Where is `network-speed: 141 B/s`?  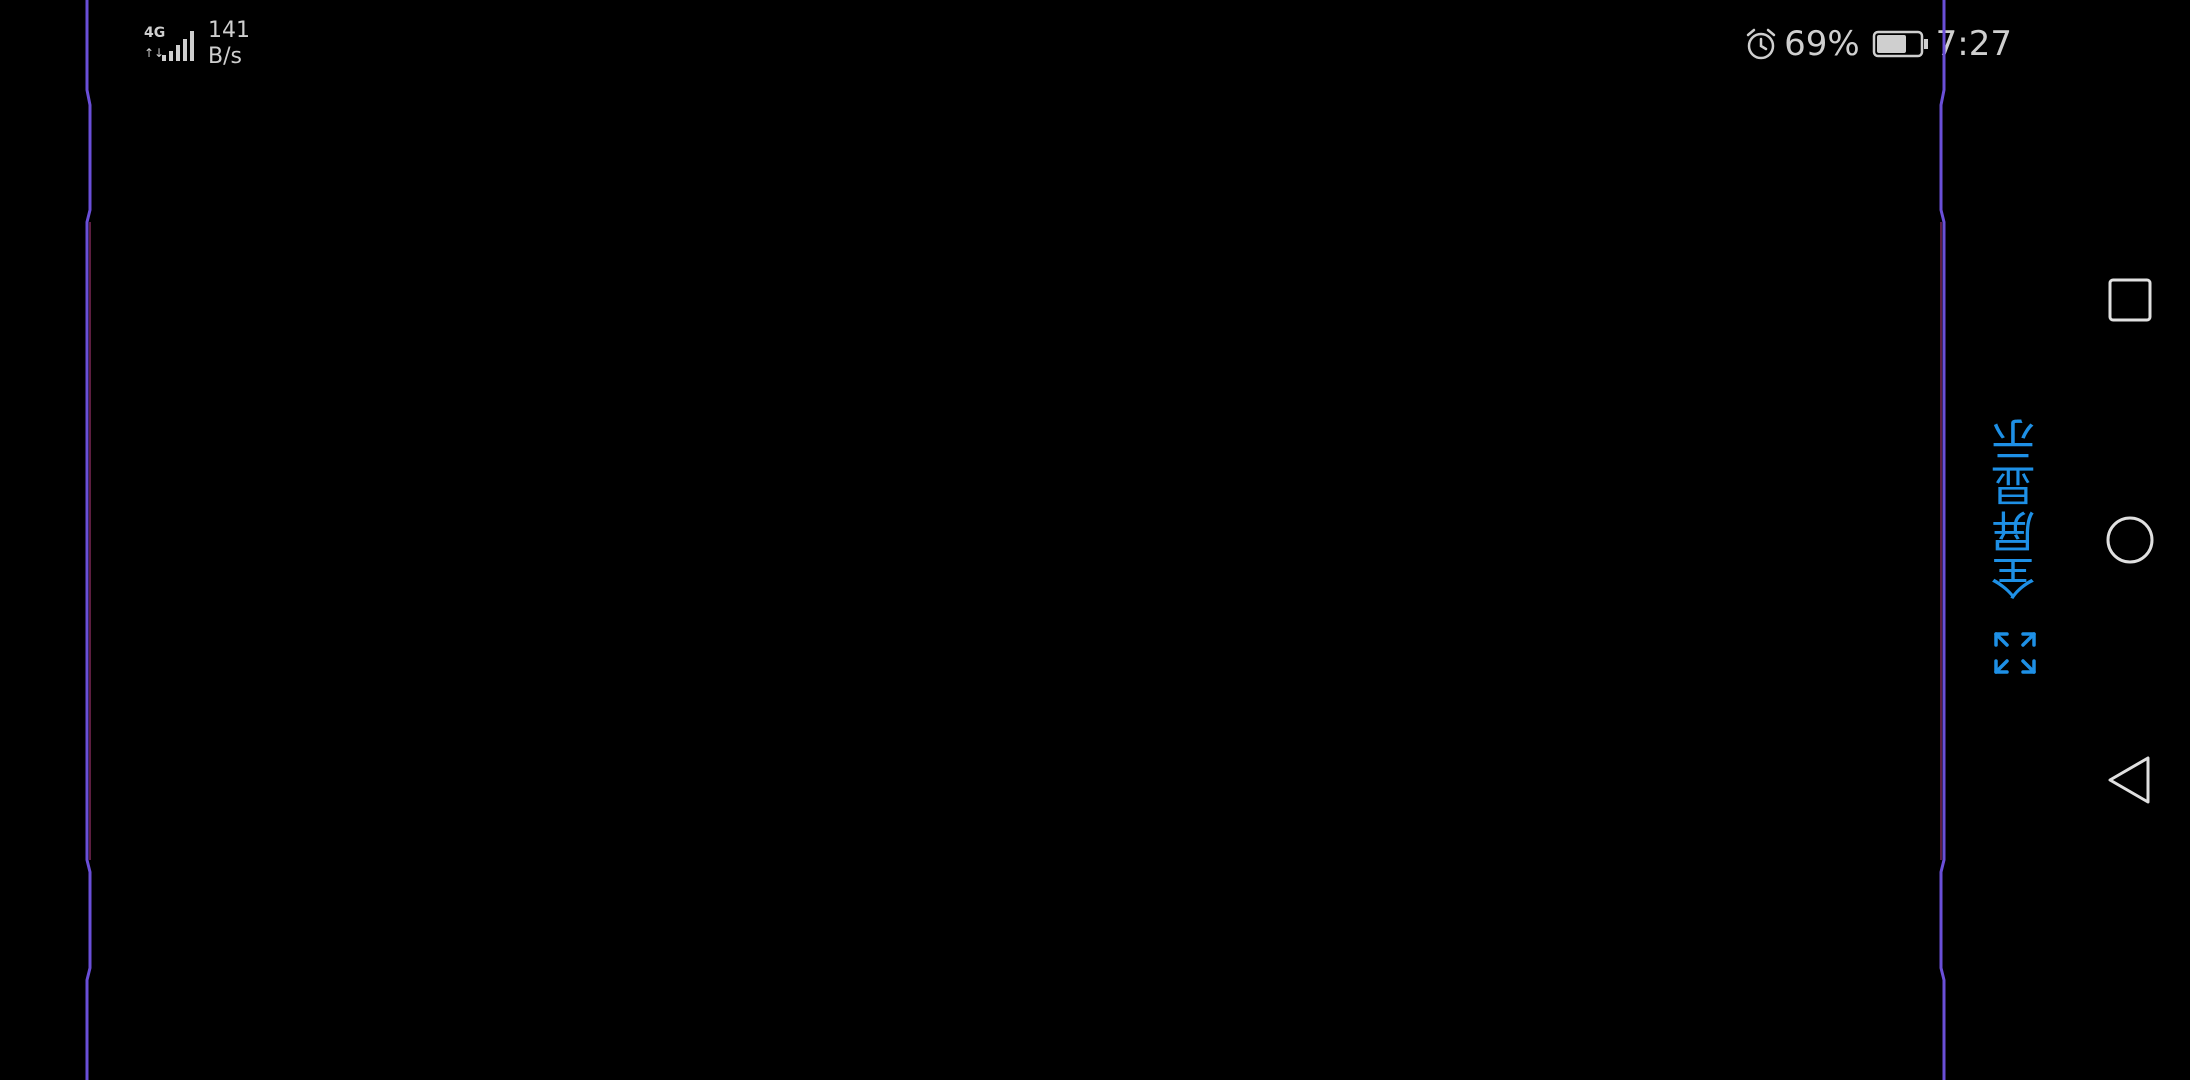
network-speed: 141 B/s is located at coordinates (229, 44).